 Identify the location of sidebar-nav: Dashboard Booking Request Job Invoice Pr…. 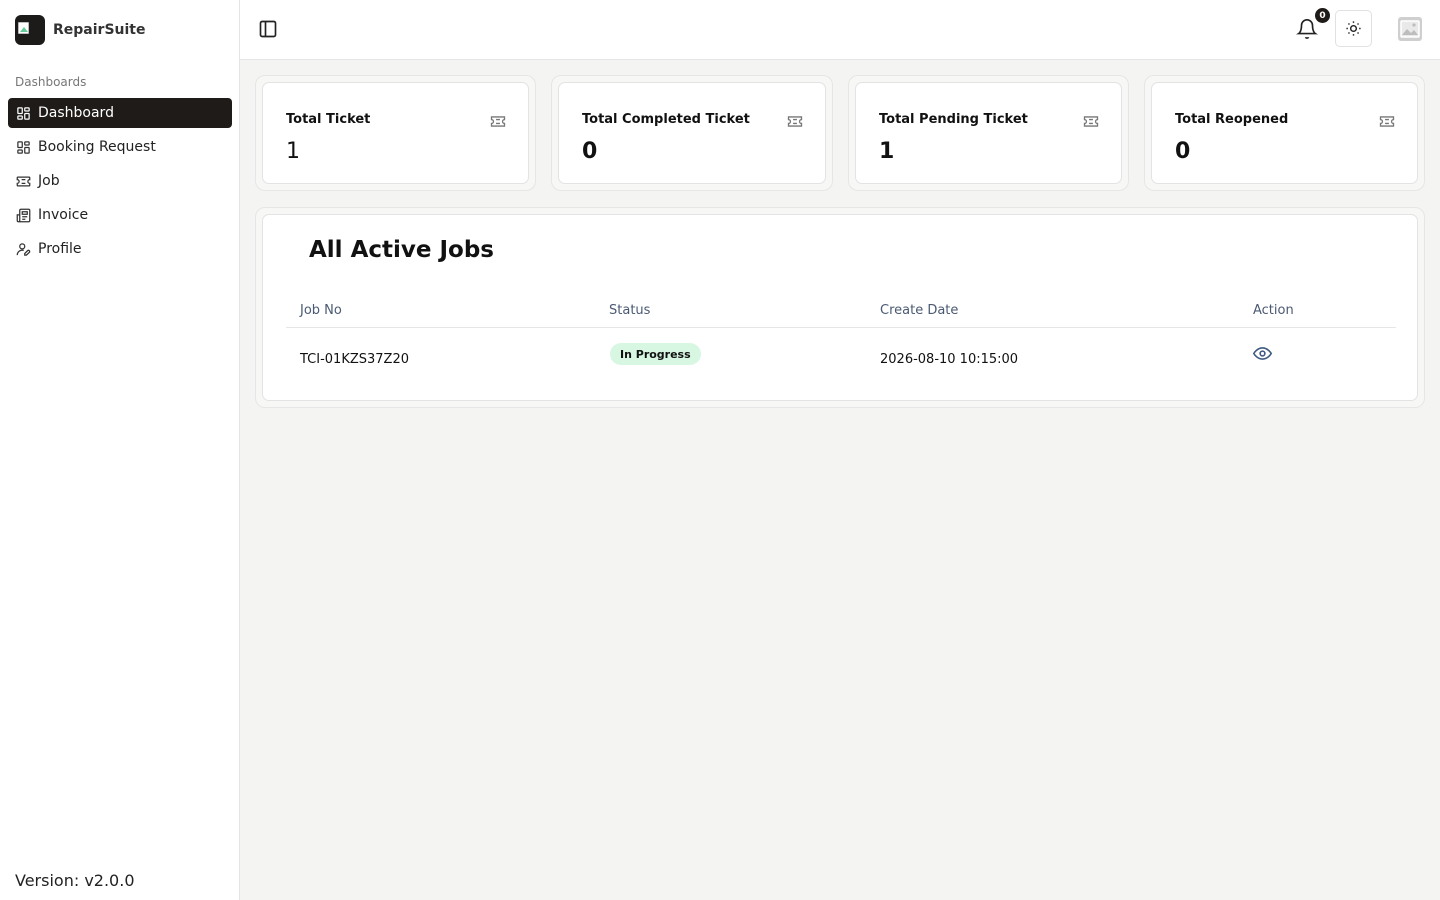
(120, 183).